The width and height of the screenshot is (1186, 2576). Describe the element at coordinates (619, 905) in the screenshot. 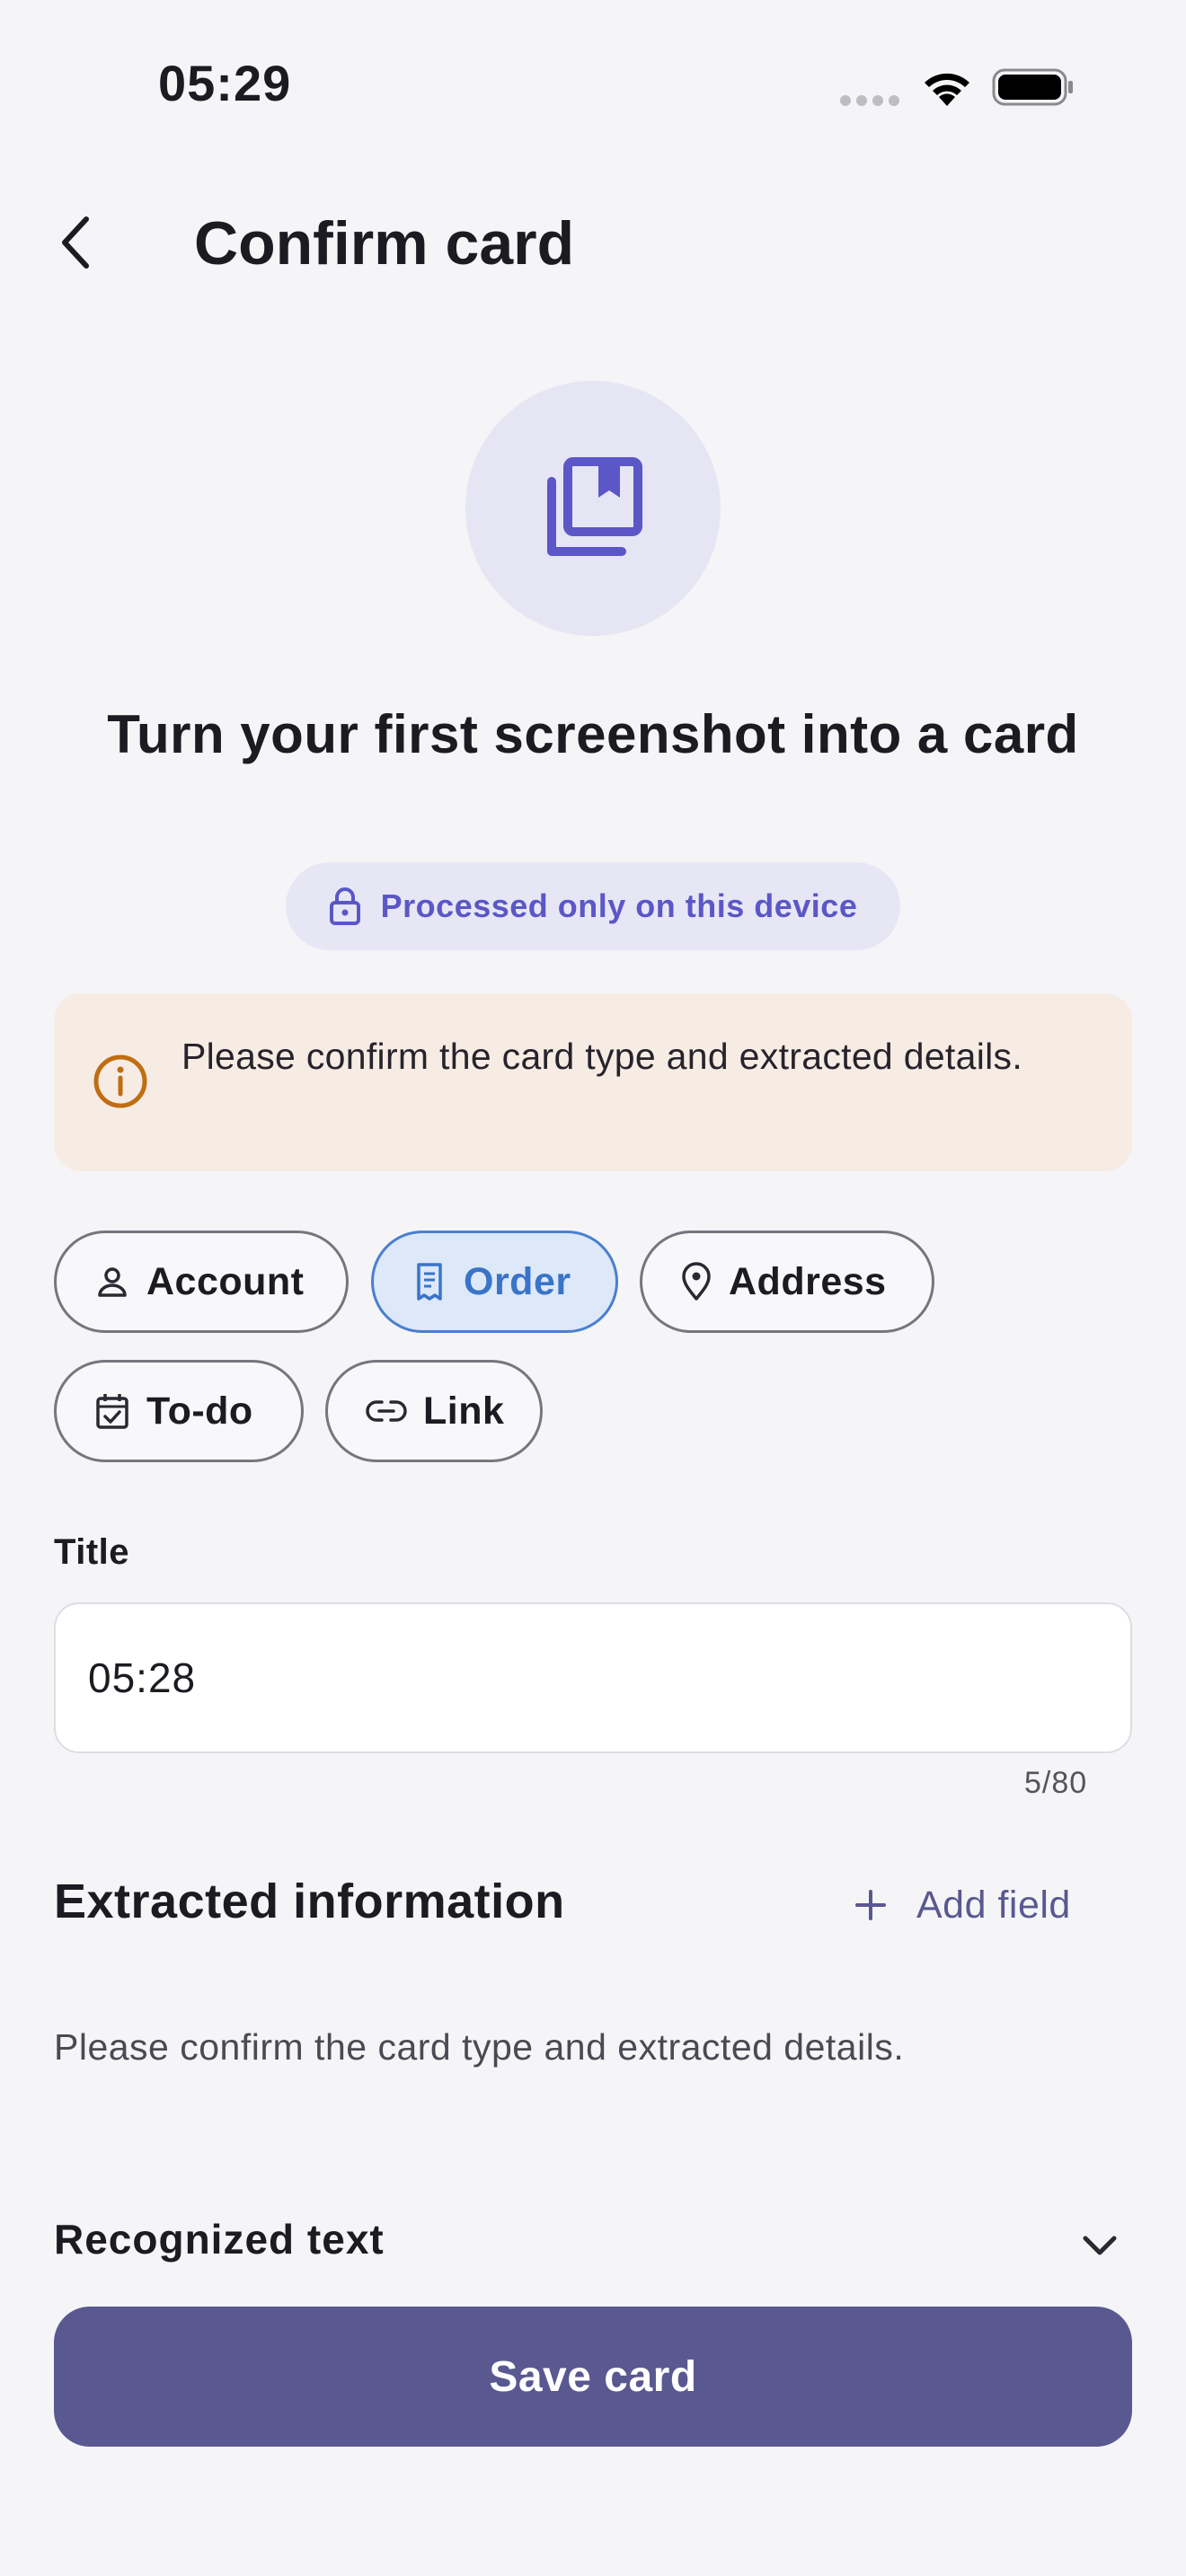

I see `privacy-label: Processed only on this device` at that location.